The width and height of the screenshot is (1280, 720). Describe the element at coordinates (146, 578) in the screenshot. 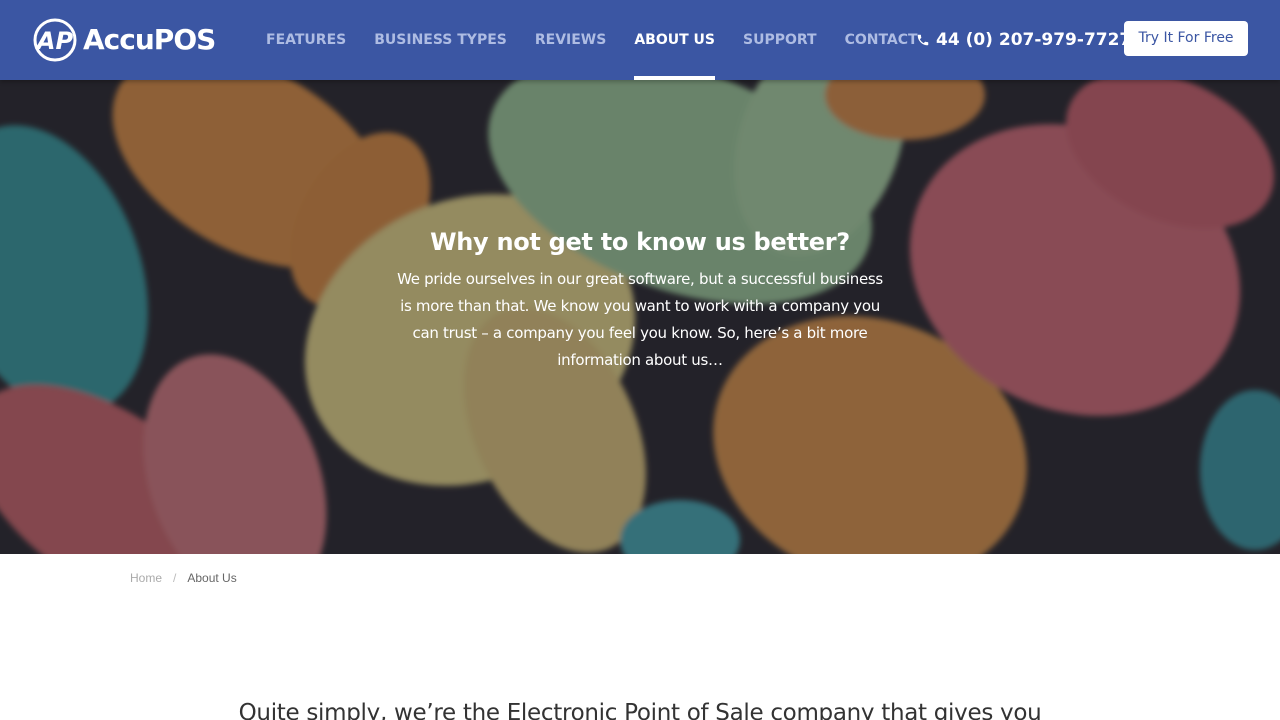

I see `breadcrumb-home-link: Home` at that location.